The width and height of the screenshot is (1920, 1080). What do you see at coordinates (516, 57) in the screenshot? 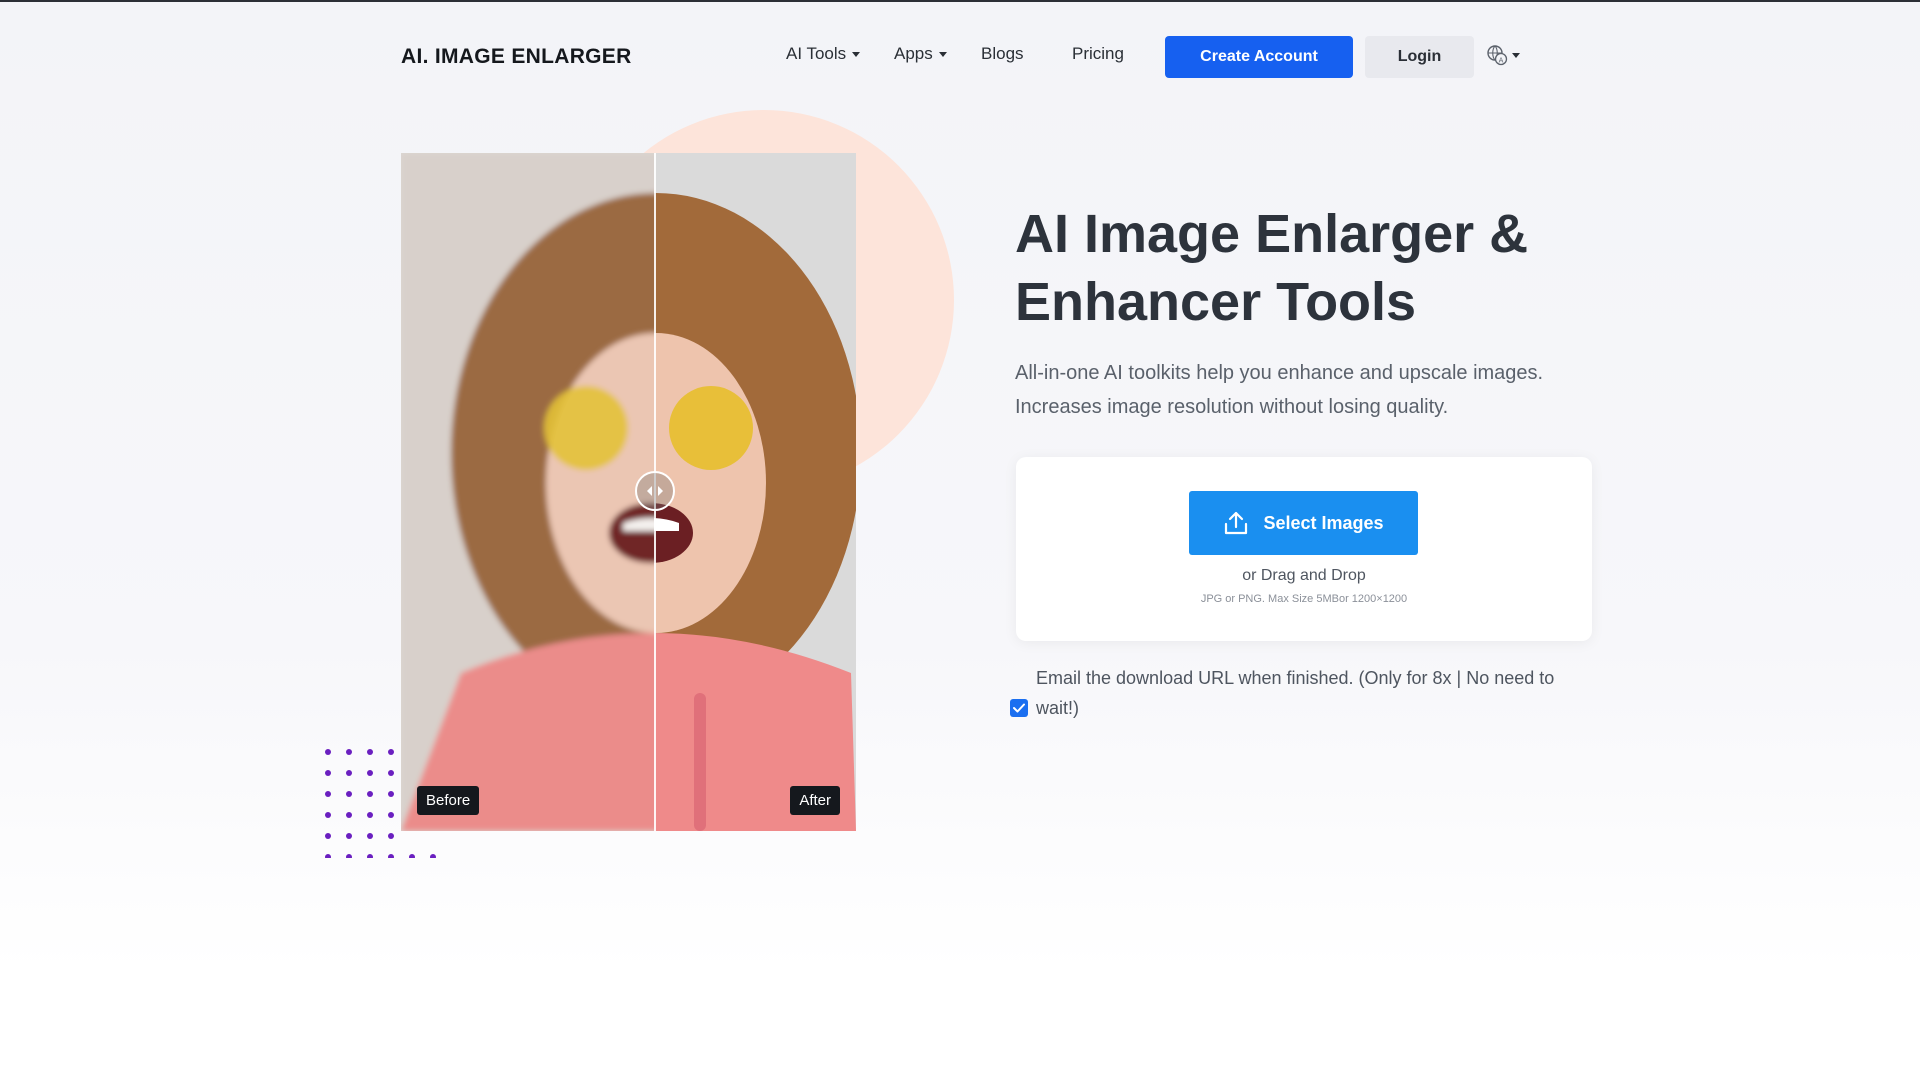
I see `site-logo: AI. IMAGE ENLARGER` at bounding box center [516, 57].